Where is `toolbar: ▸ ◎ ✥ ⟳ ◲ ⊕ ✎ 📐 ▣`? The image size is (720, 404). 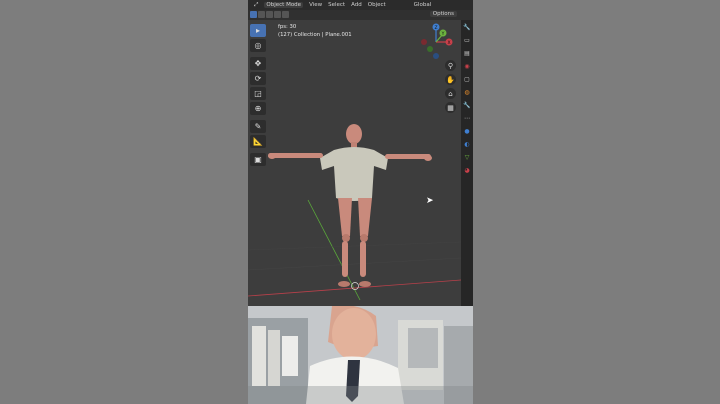
toolbar: ▸ ◎ ✥ ⟳ ◲ ⊕ ✎ 📐 ▣ is located at coordinates (259, 96).